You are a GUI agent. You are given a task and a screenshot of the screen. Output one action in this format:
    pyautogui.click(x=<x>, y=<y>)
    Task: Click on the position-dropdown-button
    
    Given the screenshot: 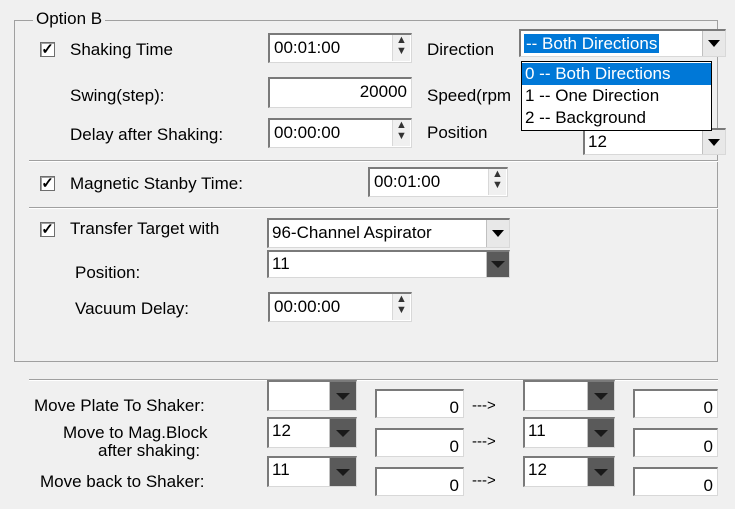 What is the action you would take?
    pyautogui.click(x=713, y=142)
    